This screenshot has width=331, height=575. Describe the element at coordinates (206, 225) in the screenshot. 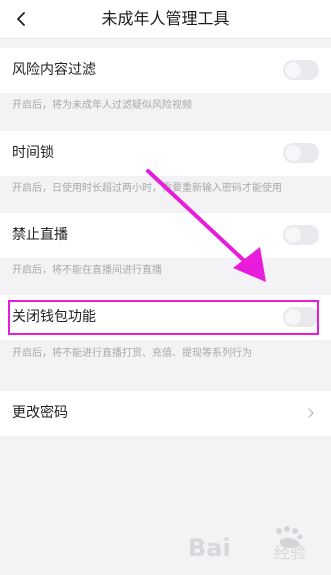

I see `annotation-arrow-icon` at that location.